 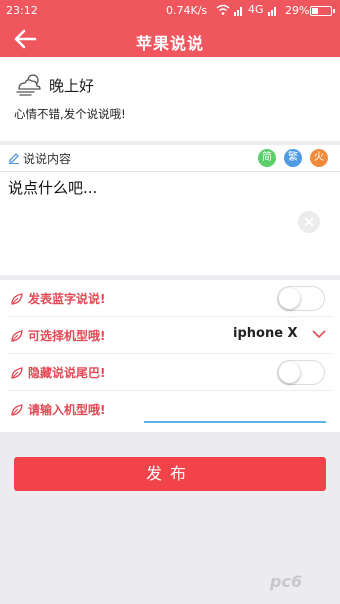 I want to click on chevron-down-icon, so click(x=319, y=334).